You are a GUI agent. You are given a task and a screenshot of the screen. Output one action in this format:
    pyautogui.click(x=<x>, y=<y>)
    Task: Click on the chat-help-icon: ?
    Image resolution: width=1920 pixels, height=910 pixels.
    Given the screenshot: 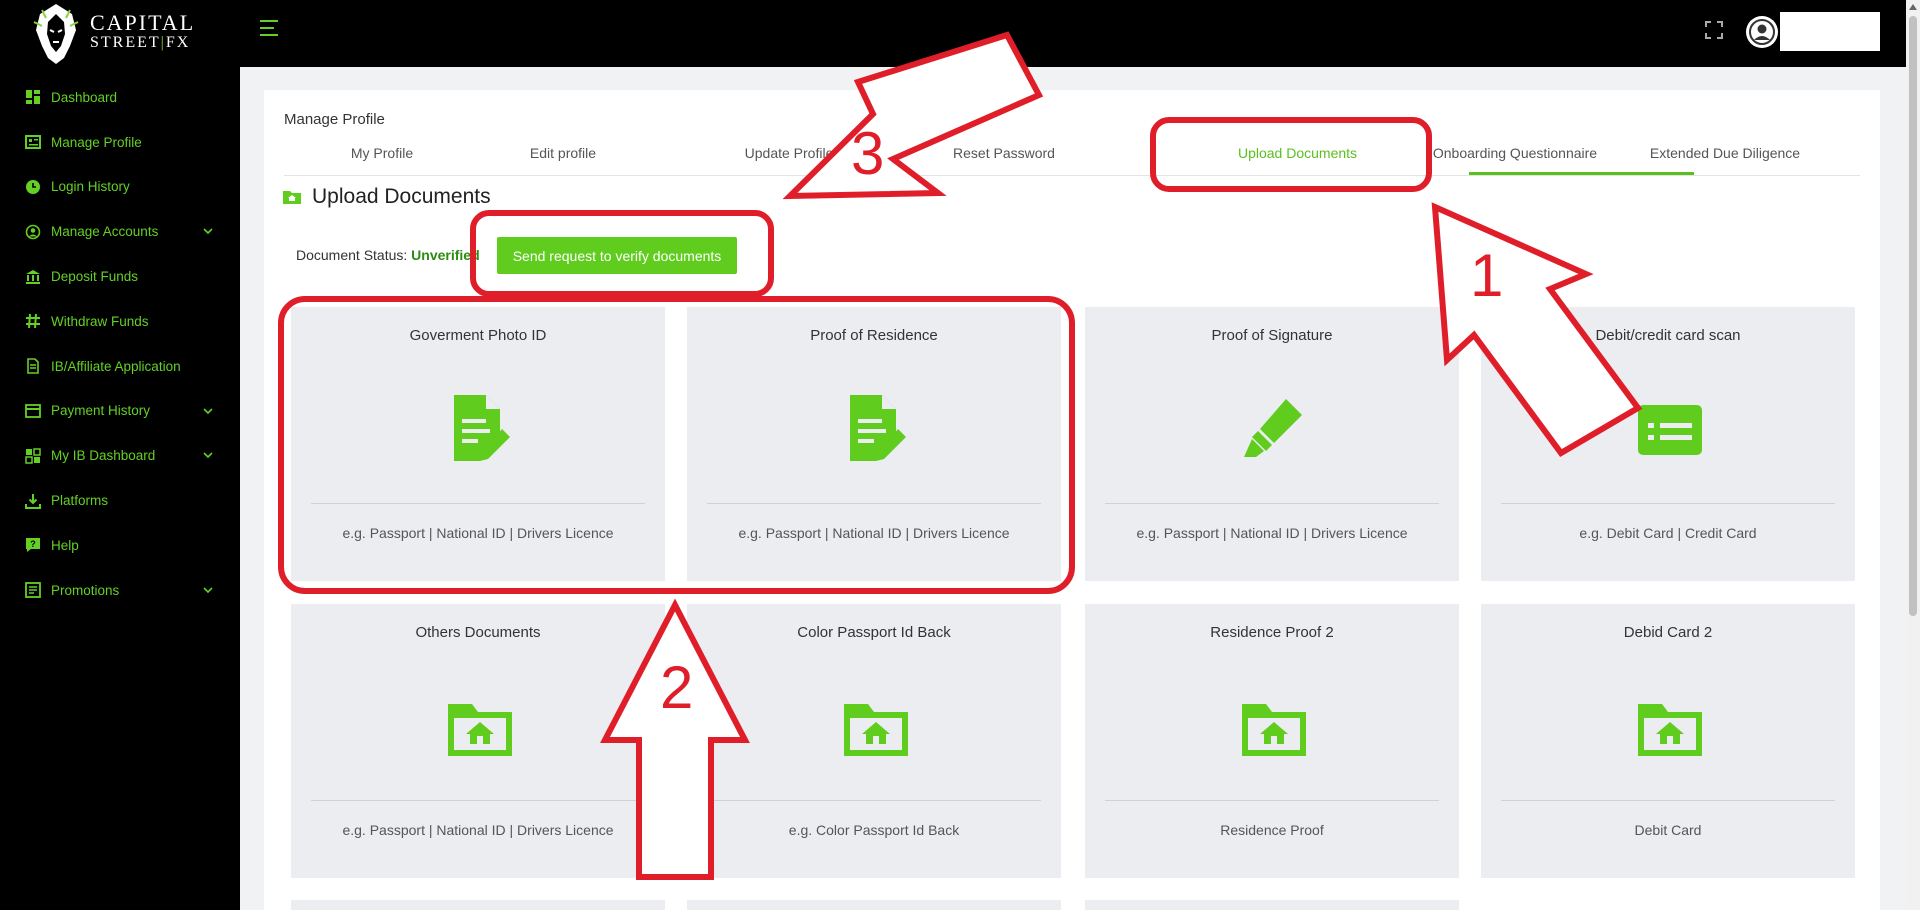 What is the action you would take?
    pyautogui.click(x=32, y=545)
    